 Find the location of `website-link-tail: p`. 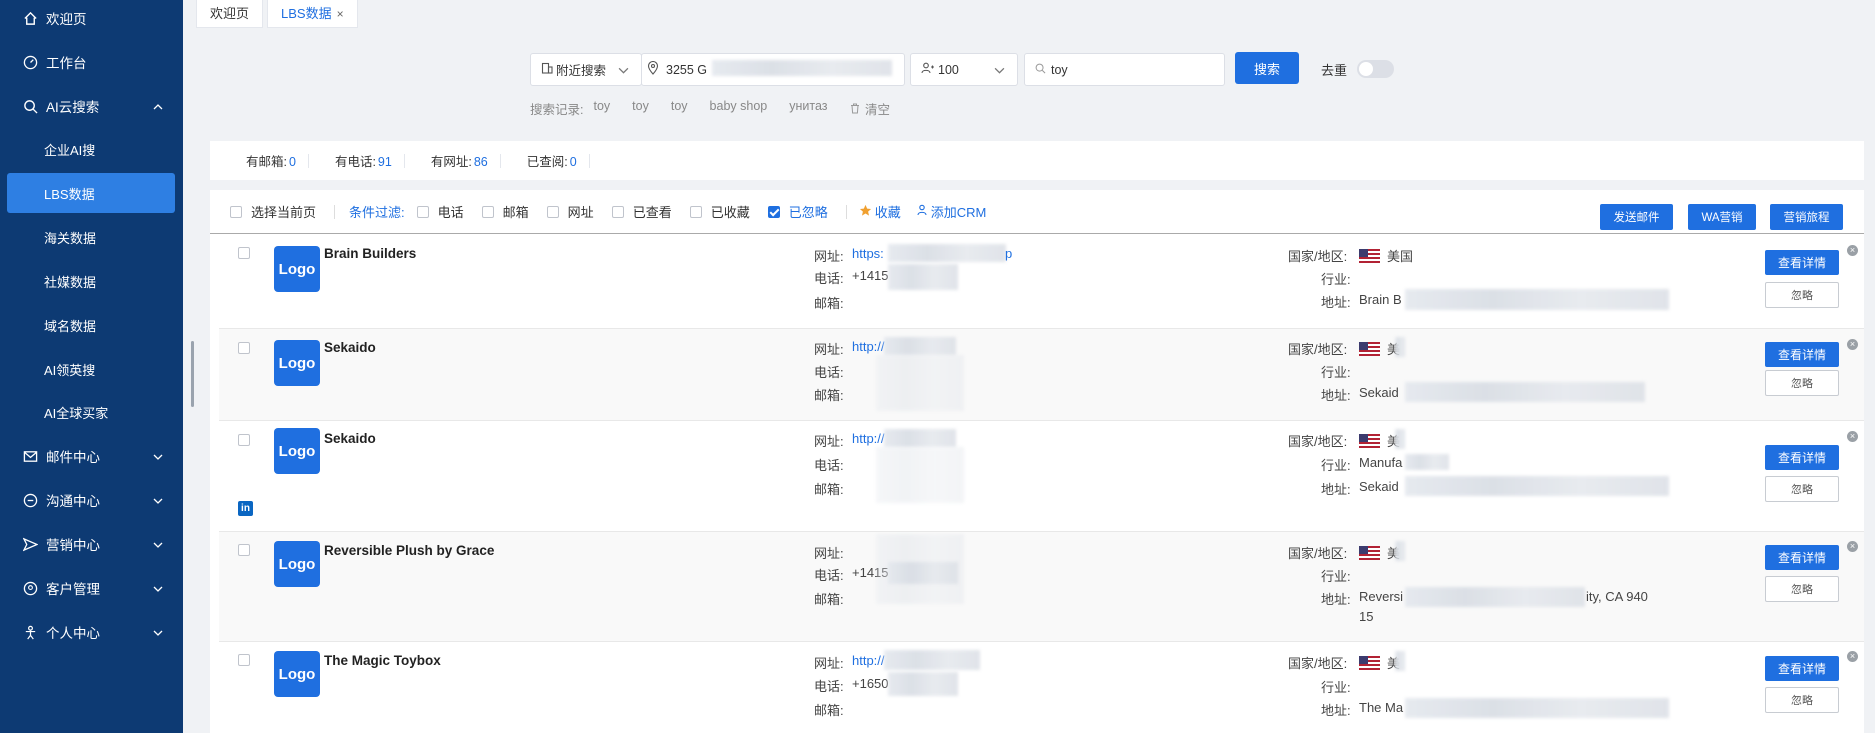

website-link-tail: p is located at coordinates (1008, 253).